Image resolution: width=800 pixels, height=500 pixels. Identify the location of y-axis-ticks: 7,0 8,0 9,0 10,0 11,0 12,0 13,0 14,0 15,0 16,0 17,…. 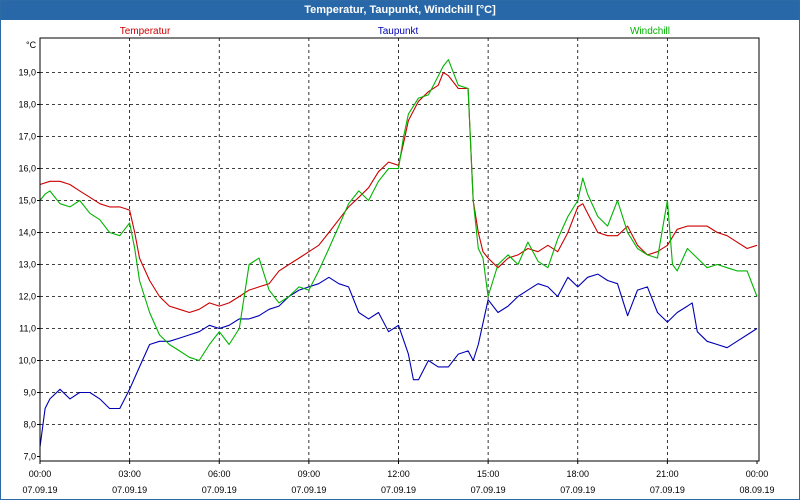
(29, 265).